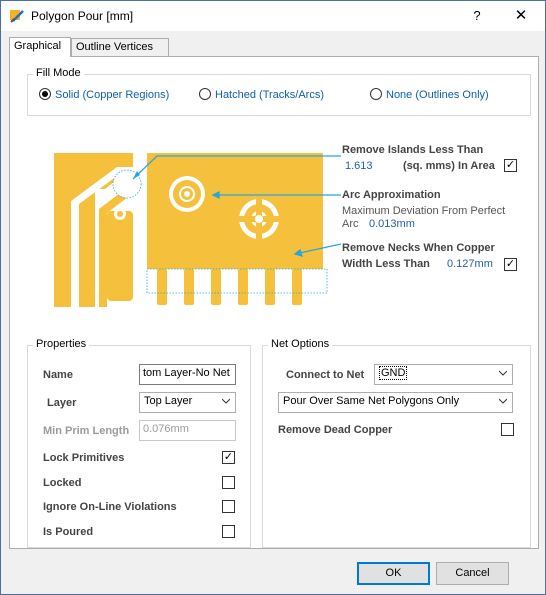  What do you see at coordinates (395, 402) in the screenshot?
I see `pour-over-select: Pour Over Same Net Polygons Only` at bounding box center [395, 402].